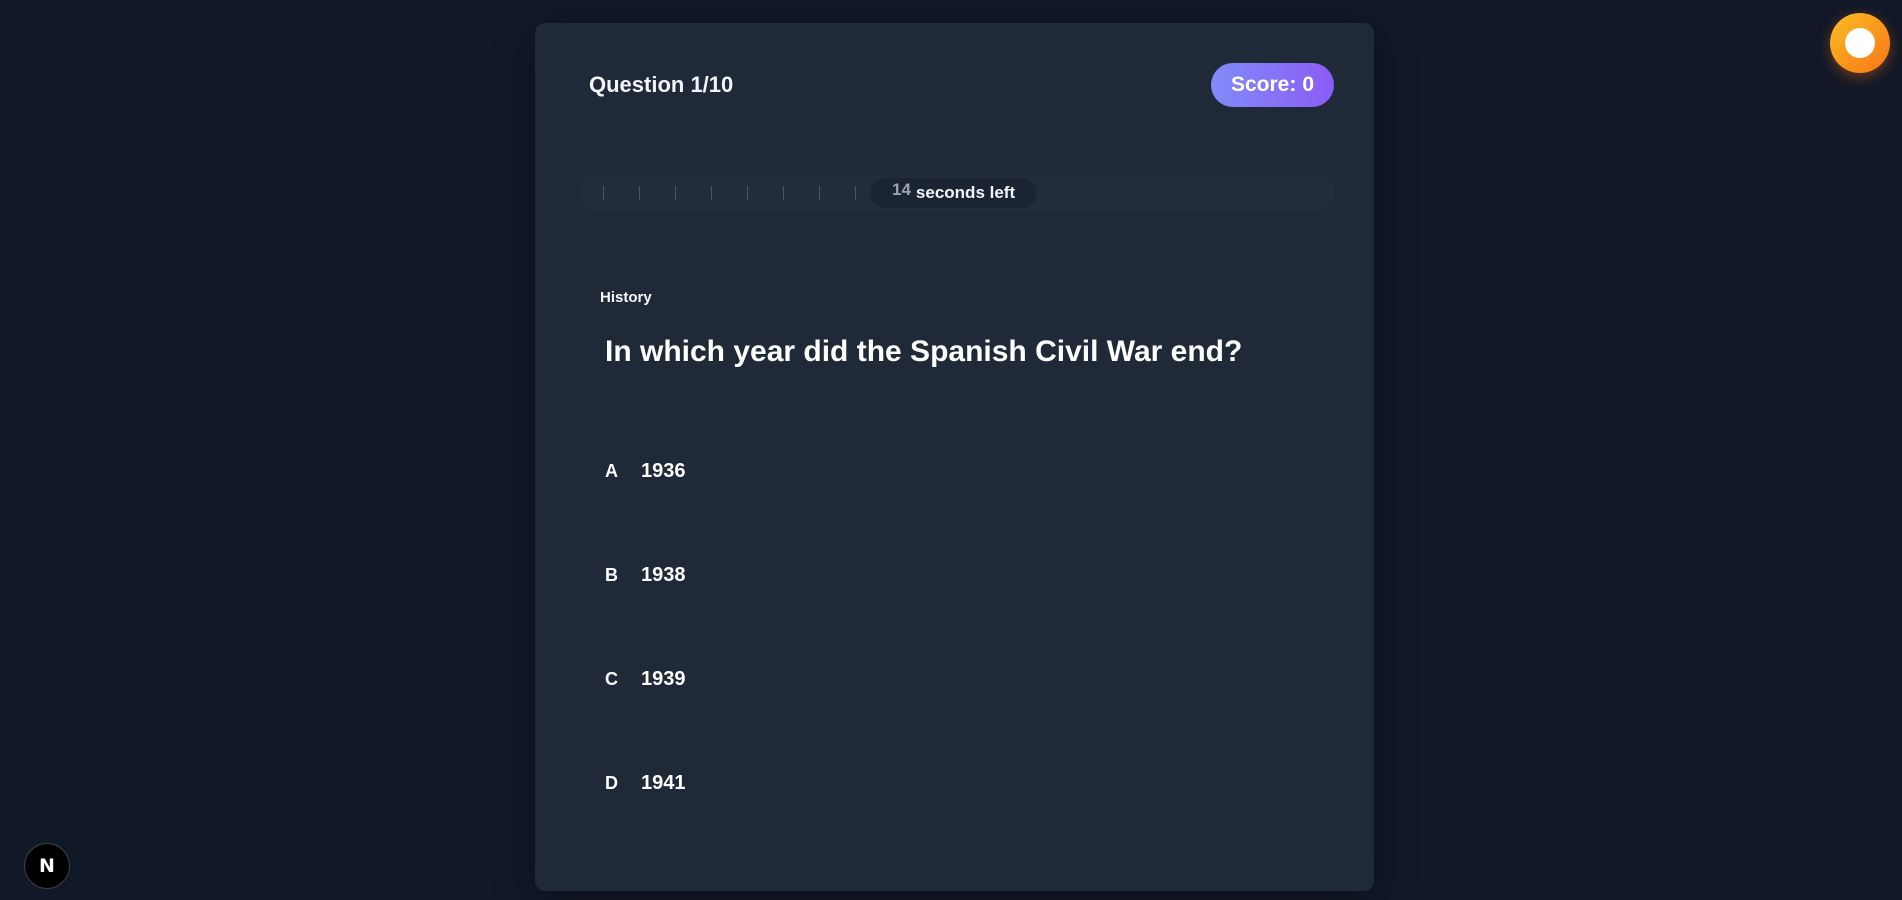 This screenshot has width=1902, height=900. Describe the element at coordinates (663, 470) in the screenshot. I see `answer-text: 1936` at that location.